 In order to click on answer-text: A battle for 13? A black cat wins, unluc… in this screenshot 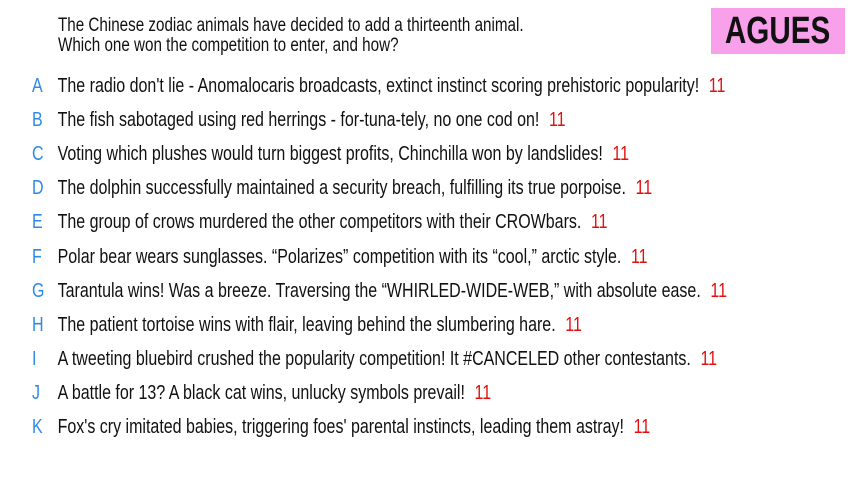, I will do `click(261, 392)`.